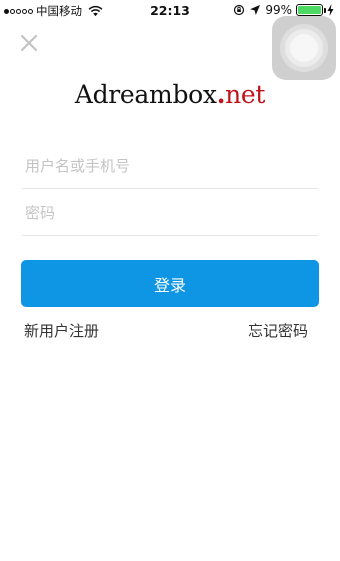  I want to click on logo-wordmark: Adreambox, so click(145, 94).